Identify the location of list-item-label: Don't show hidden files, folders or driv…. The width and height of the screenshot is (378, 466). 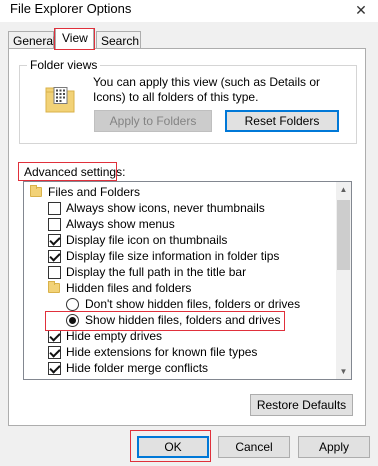
(193, 304).